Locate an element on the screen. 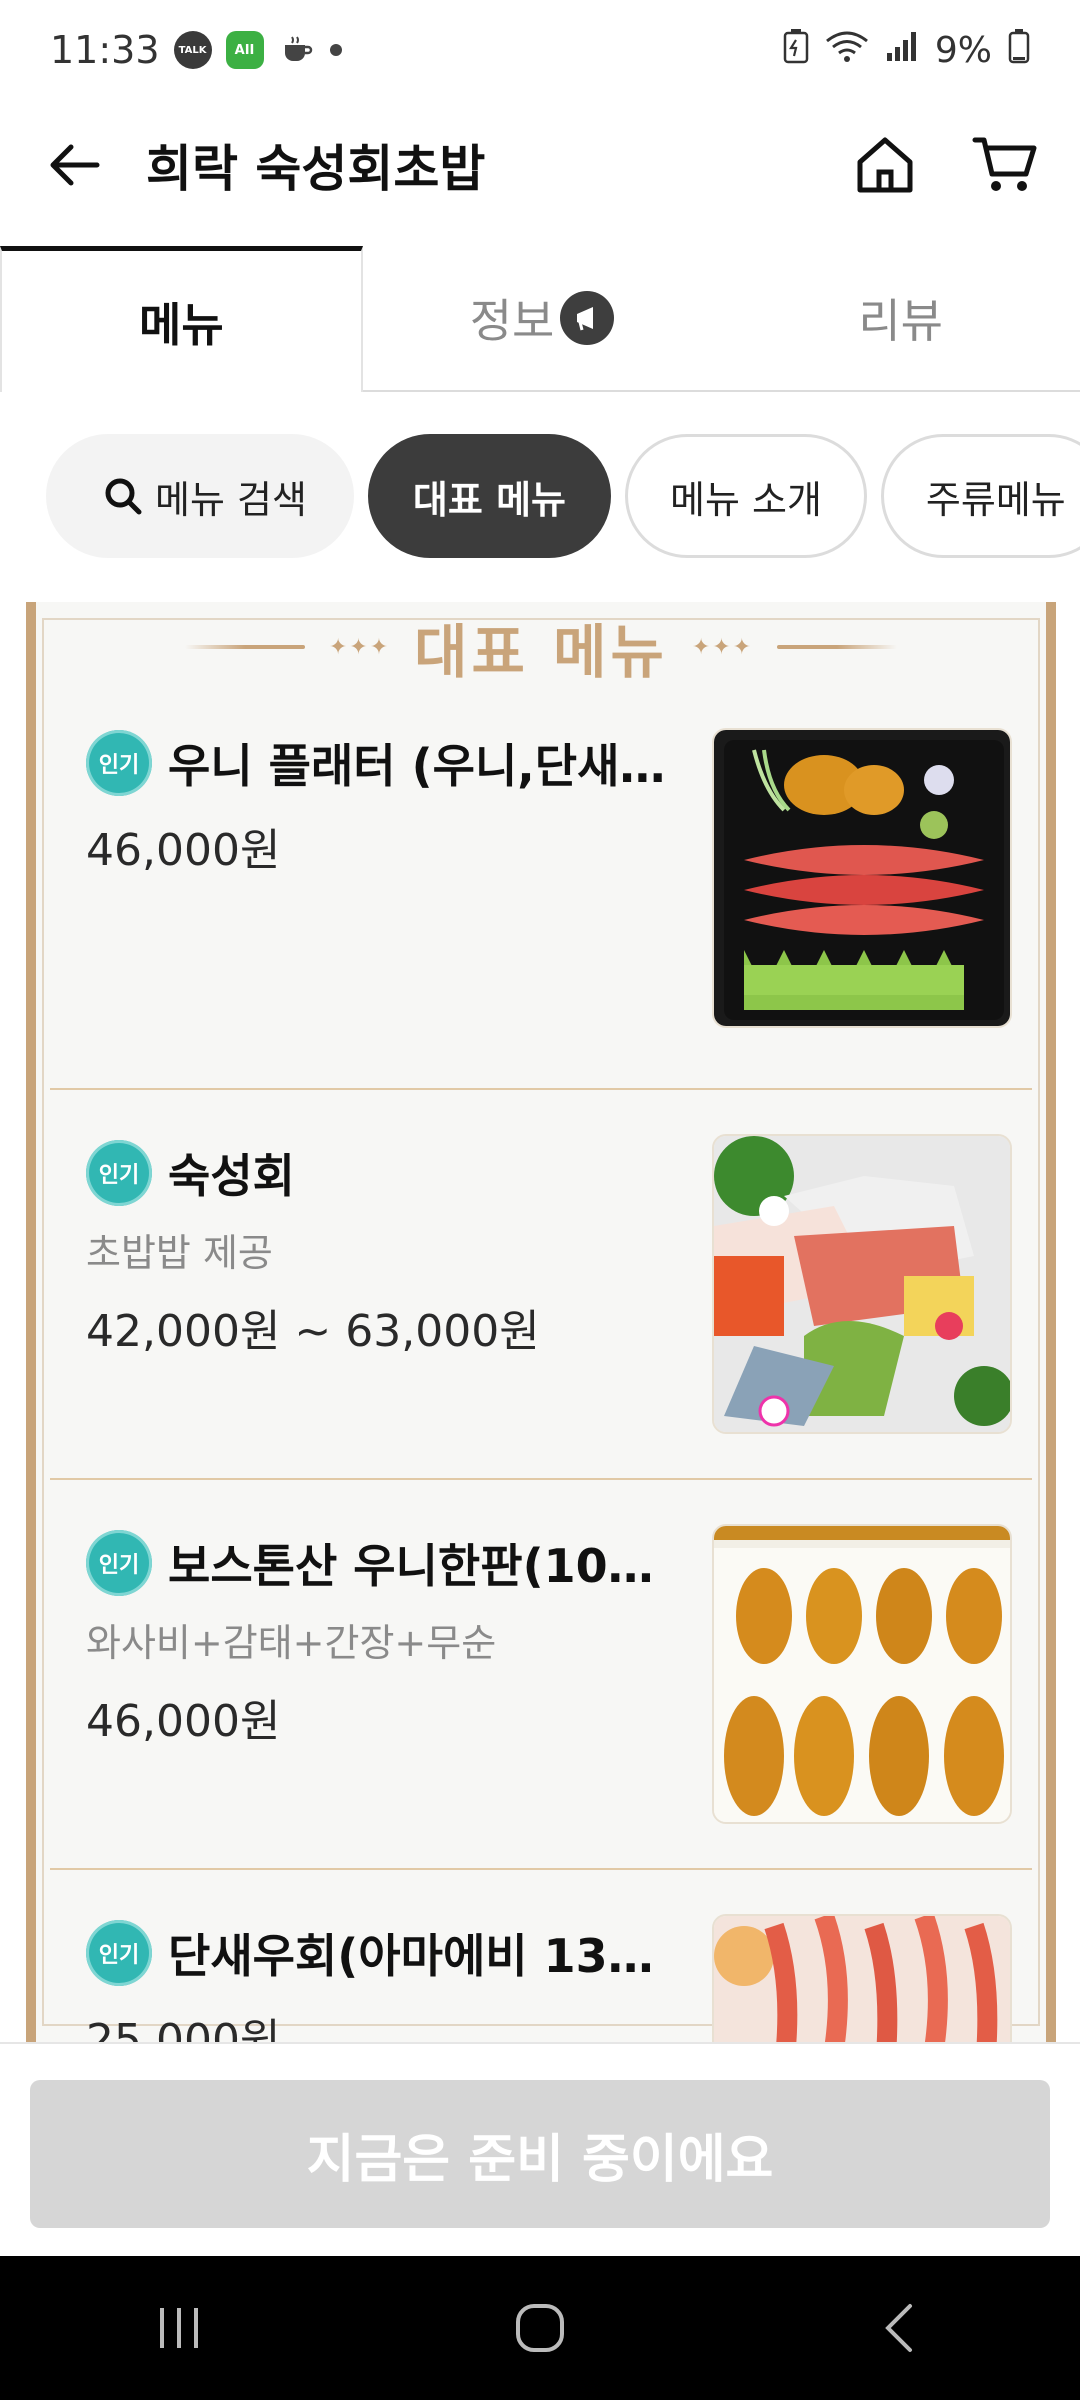  tab-label: 리뷰 is located at coordinates (900, 321).